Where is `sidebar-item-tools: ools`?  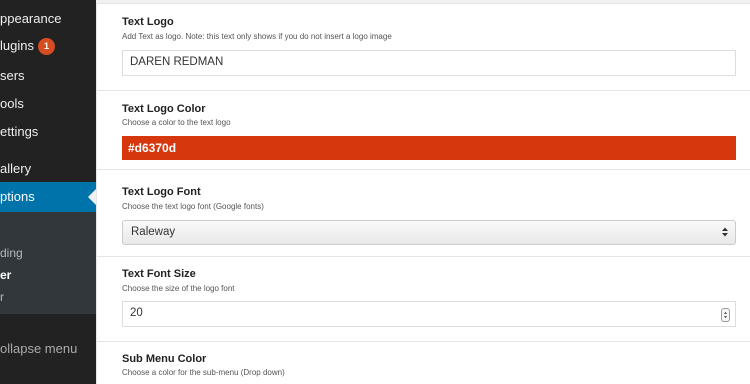
sidebar-item-tools: ools is located at coordinates (48, 106).